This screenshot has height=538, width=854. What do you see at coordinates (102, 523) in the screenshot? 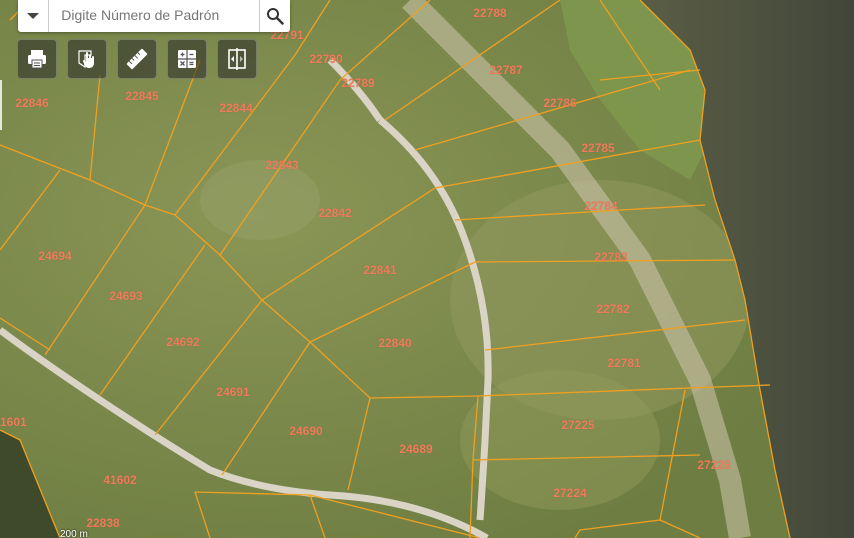
I see `parcel-label: 22838` at bounding box center [102, 523].